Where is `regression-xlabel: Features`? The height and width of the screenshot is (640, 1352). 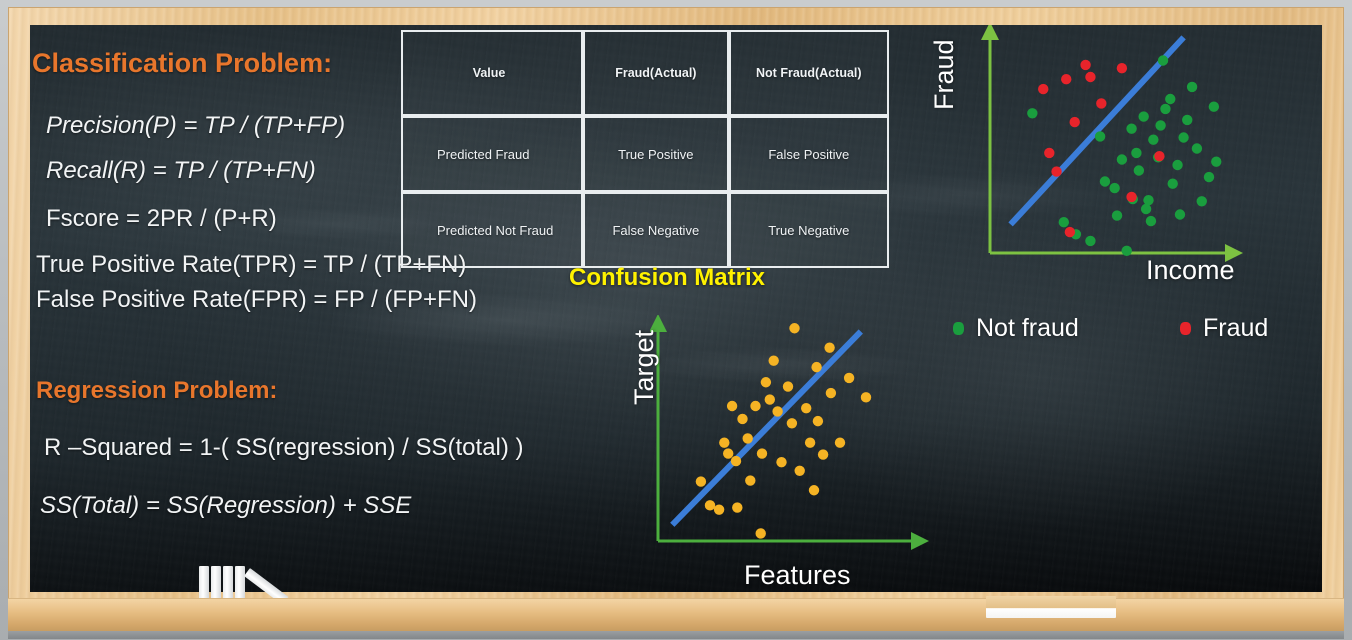 regression-xlabel: Features is located at coordinates (797, 575).